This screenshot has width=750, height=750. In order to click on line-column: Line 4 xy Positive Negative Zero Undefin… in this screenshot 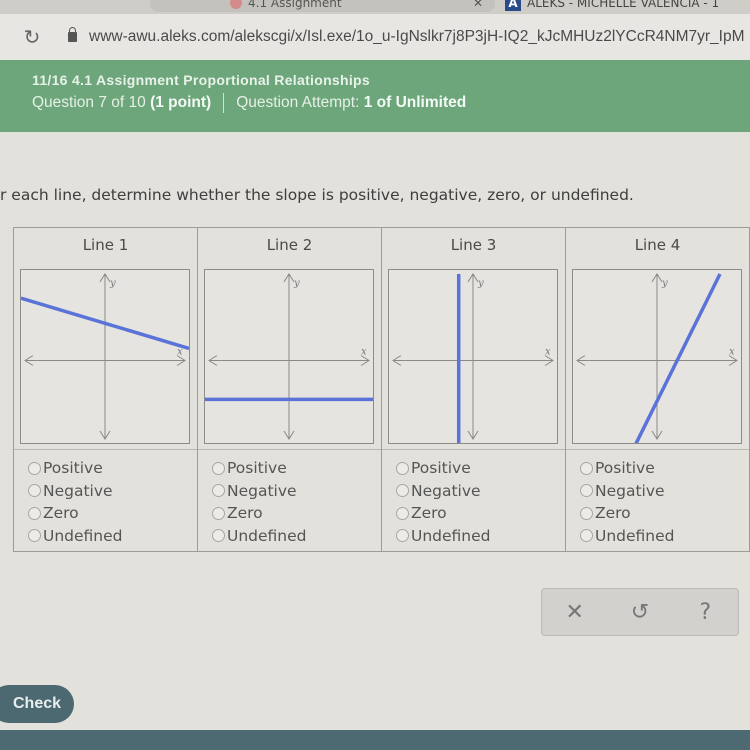, I will do `click(657, 389)`.